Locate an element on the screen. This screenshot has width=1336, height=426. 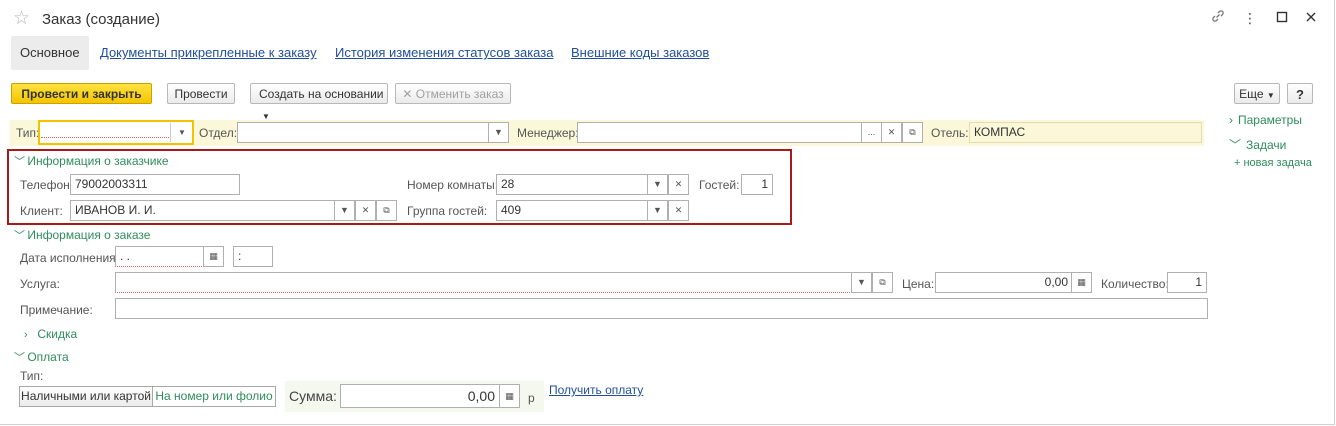
dropdown-arrow-icon: ▼ is located at coordinates (1270, 95).